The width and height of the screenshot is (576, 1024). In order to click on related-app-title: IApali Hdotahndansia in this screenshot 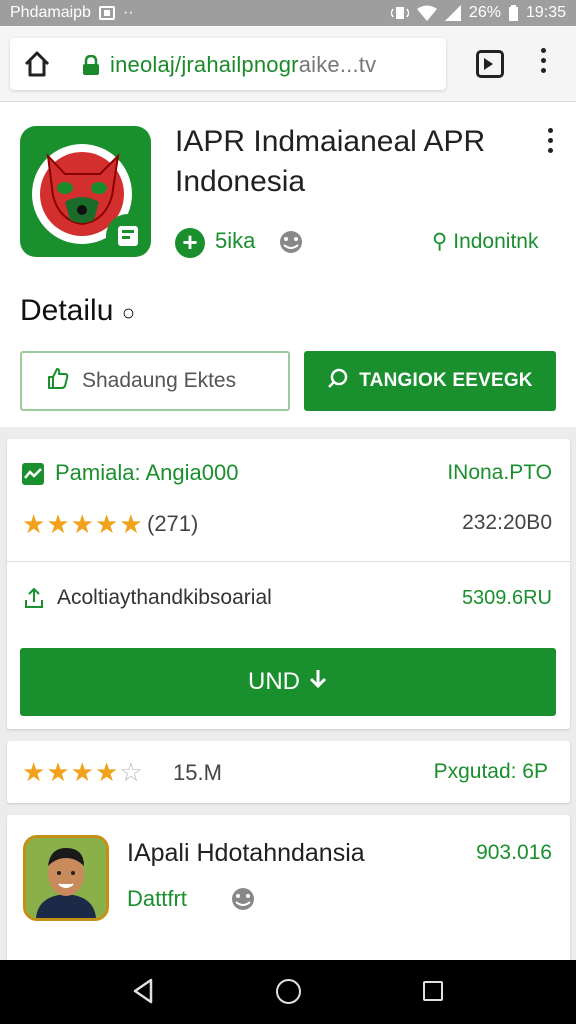, I will do `click(246, 853)`.